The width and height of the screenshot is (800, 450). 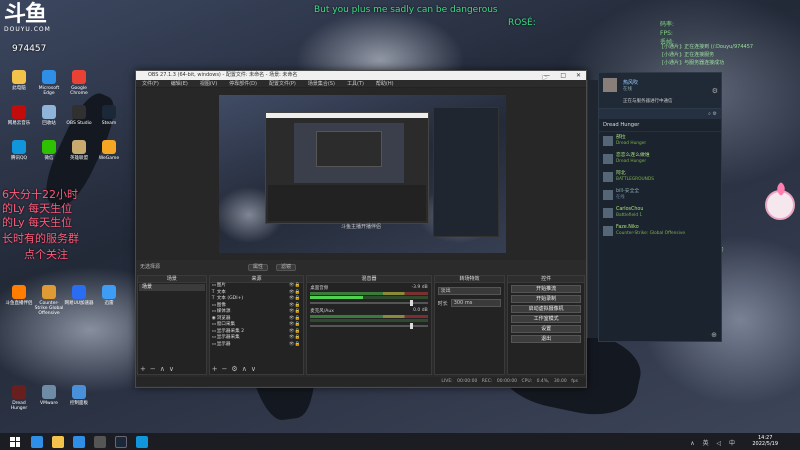 I want to click on add-chat-icon: ⊕, so click(x=714, y=335).